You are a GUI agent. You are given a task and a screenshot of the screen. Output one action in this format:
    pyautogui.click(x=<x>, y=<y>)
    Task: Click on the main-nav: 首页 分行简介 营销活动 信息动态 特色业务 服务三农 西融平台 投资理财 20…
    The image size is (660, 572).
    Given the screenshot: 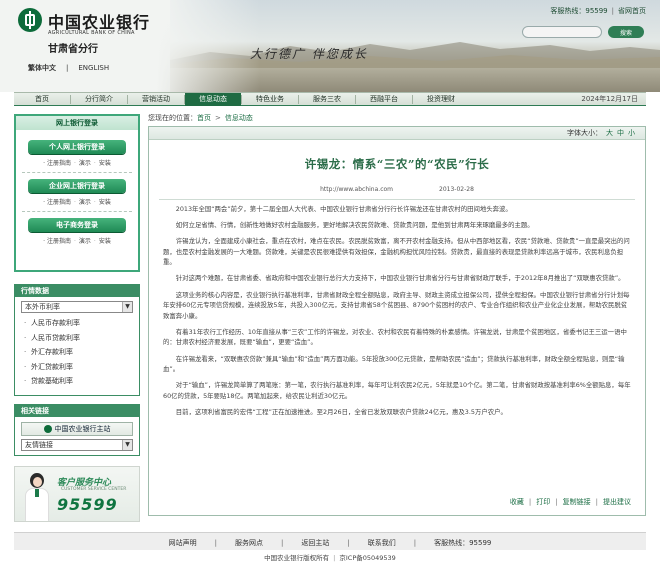 What is the action you would take?
    pyautogui.click(x=330, y=99)
    